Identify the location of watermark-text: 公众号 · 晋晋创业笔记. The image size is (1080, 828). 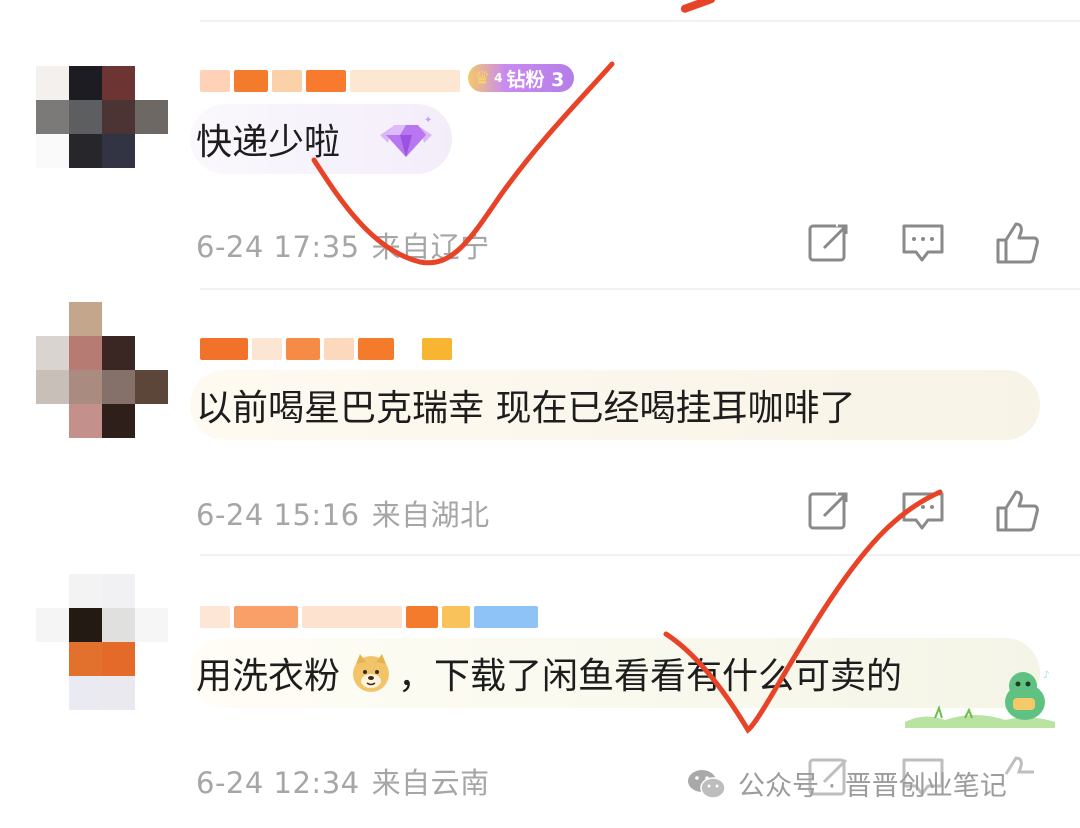
(872, 786).